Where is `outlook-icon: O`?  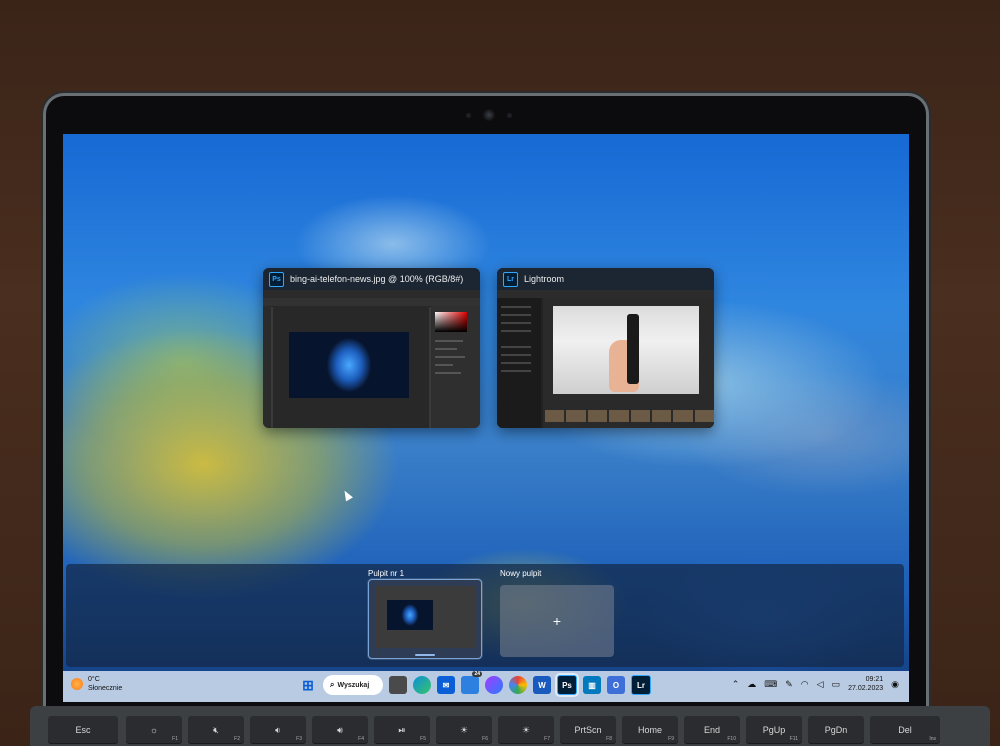 outlook-icon: O is located at coordinates (616, 685).